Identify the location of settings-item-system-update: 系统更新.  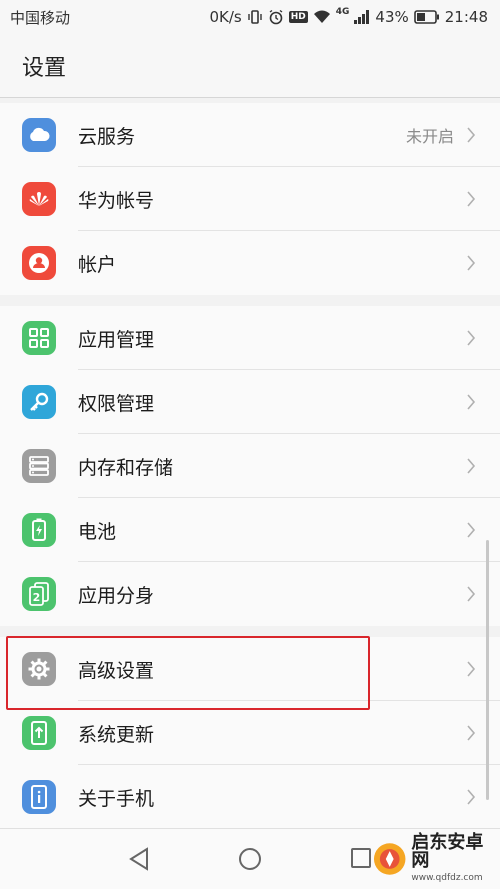
(250, 733).